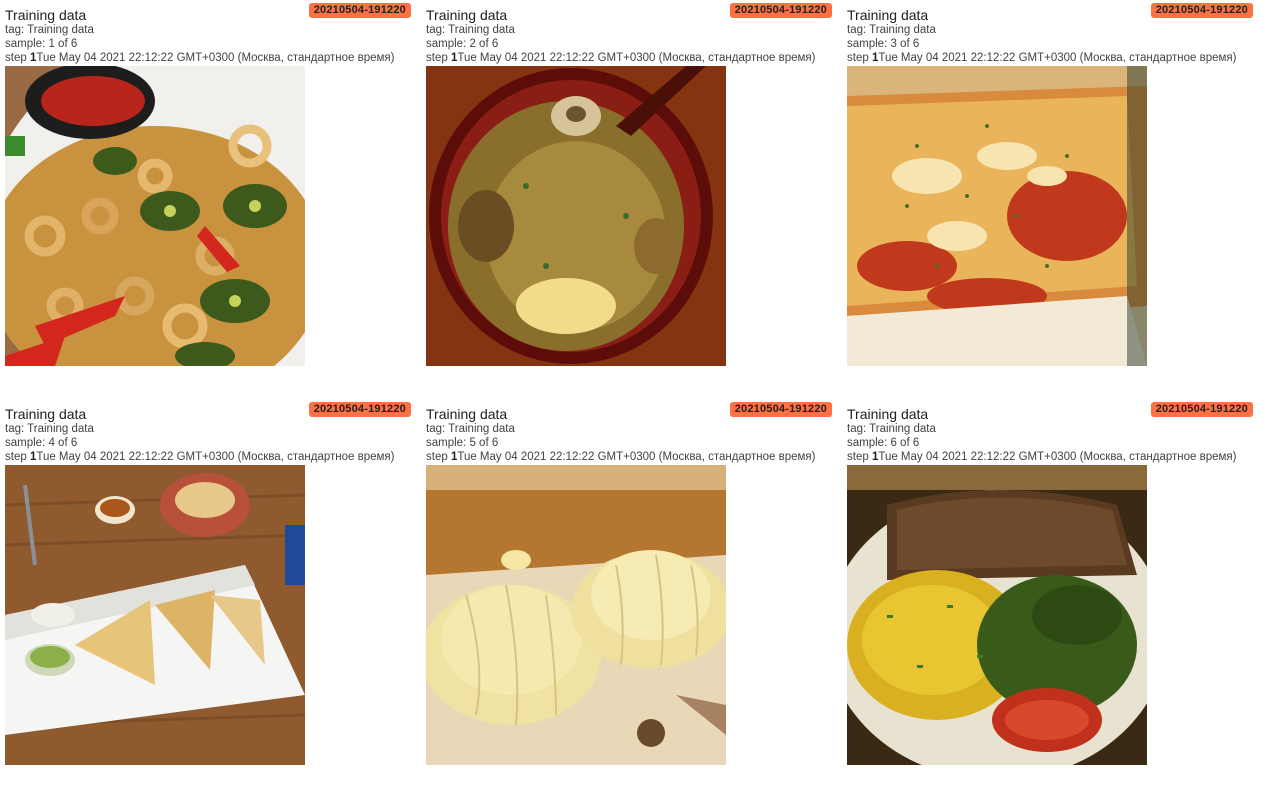 The height and width of the screenshot is (791, 1284). What do you see at coordinates (462, 443) in the screenshot?
I see `card-sample: sample: 5 of 6` at bounding box center [462, 443].